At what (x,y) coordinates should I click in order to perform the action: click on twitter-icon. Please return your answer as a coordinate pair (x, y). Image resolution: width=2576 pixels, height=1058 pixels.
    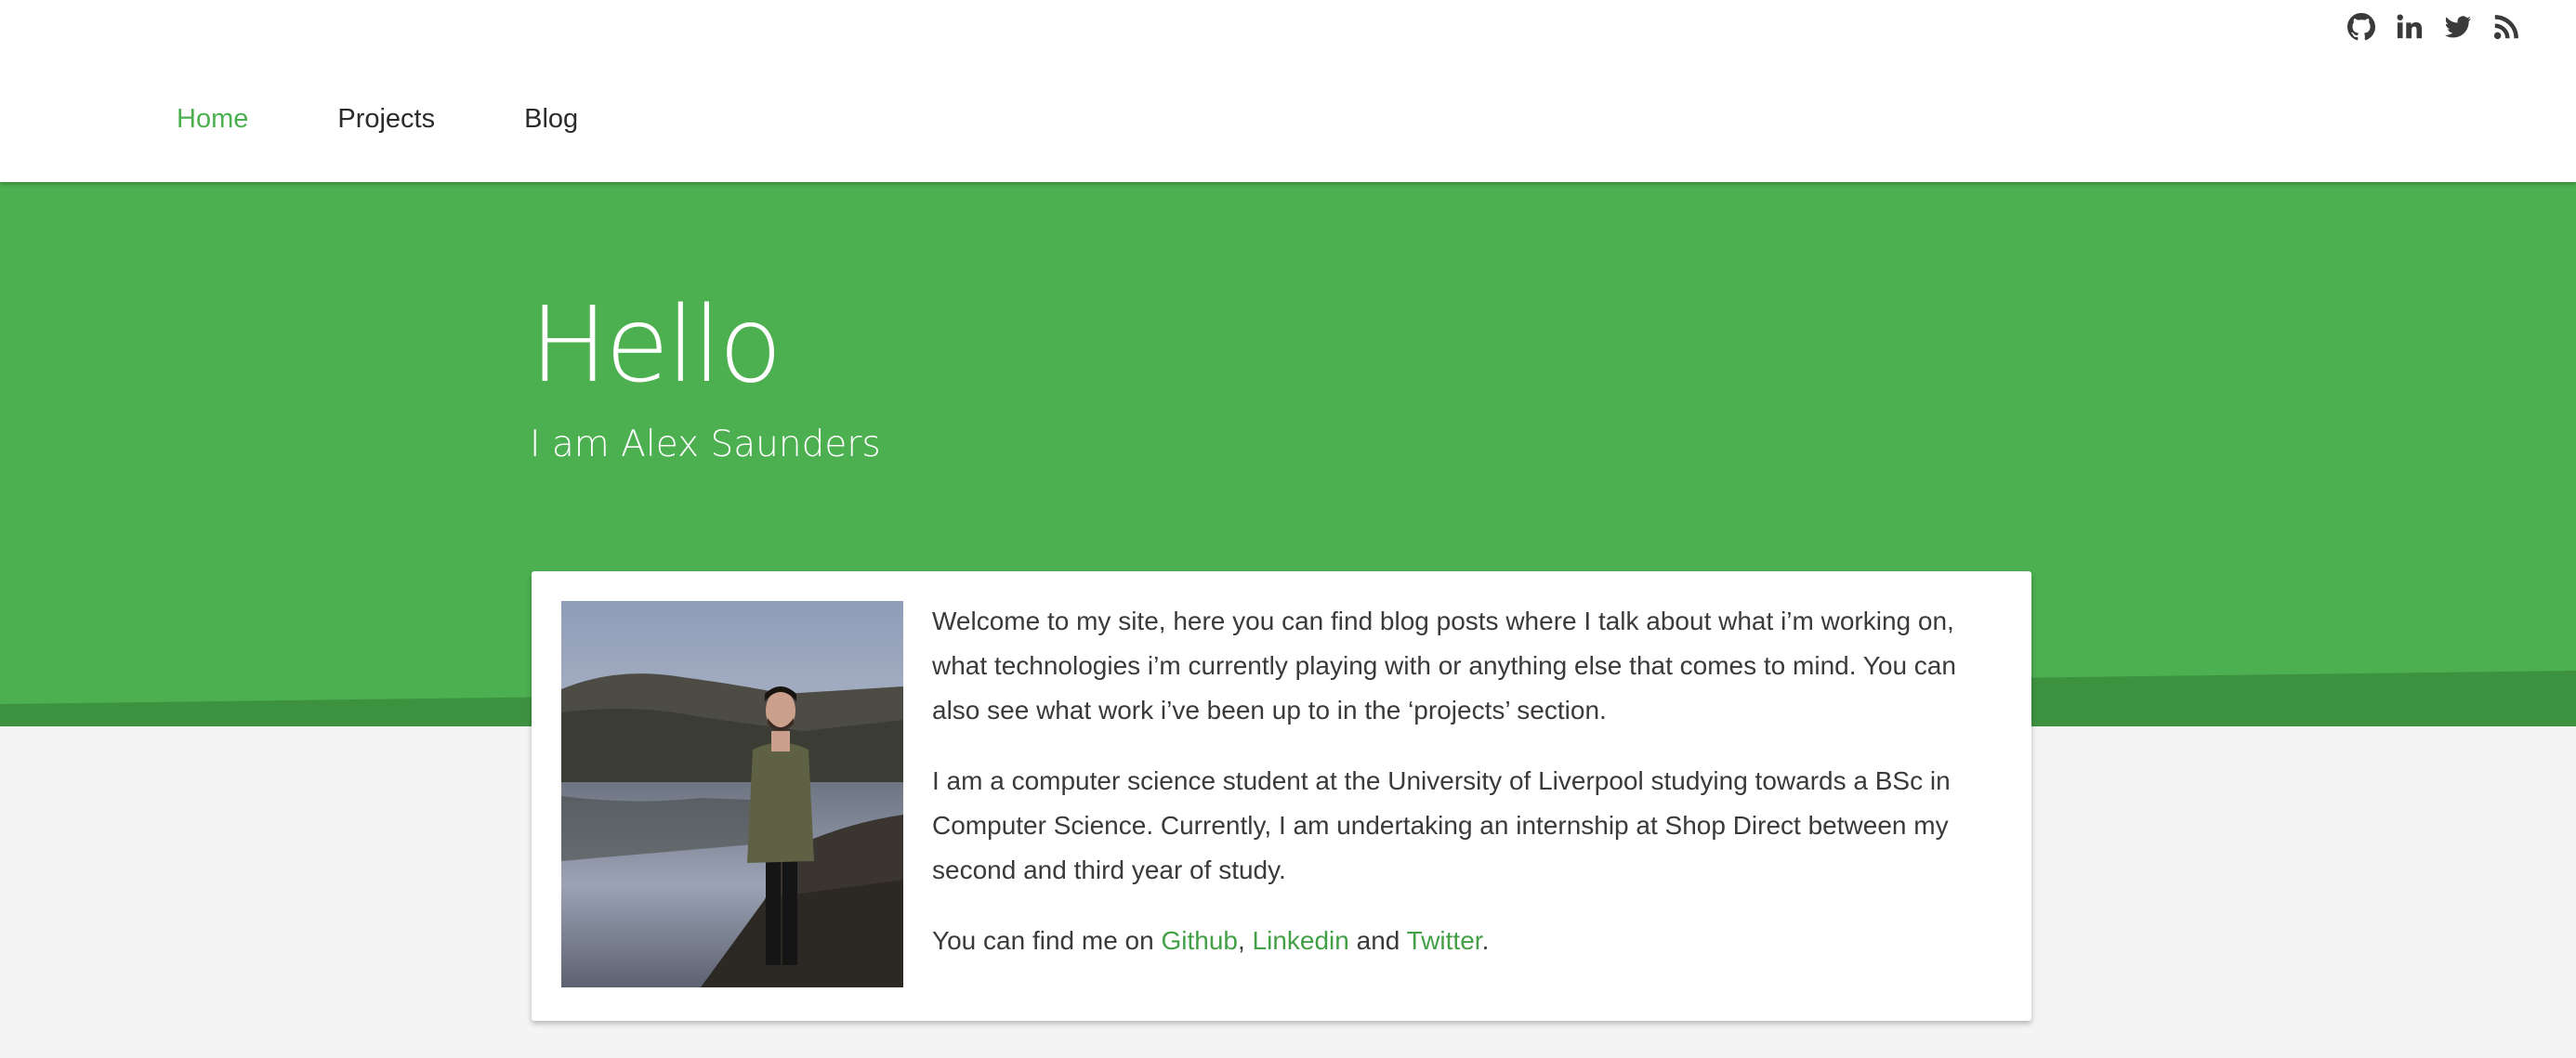
    Looking at the image, I should click on (2458, 27).